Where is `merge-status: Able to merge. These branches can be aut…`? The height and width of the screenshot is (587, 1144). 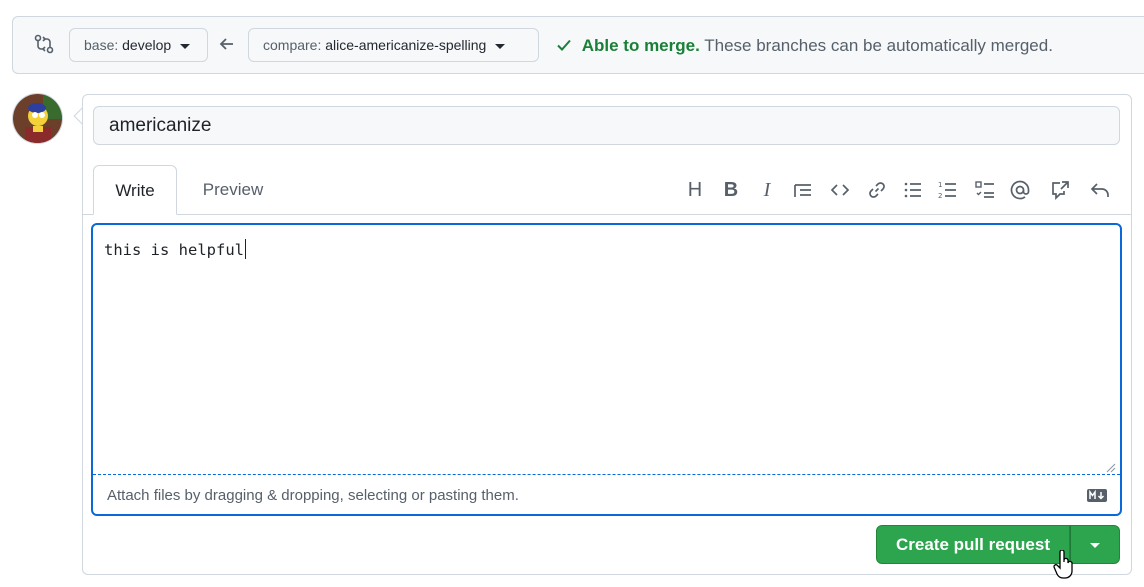 merge-status: Able to merge. These branches can be aut… is located at coordinates (804, 46).